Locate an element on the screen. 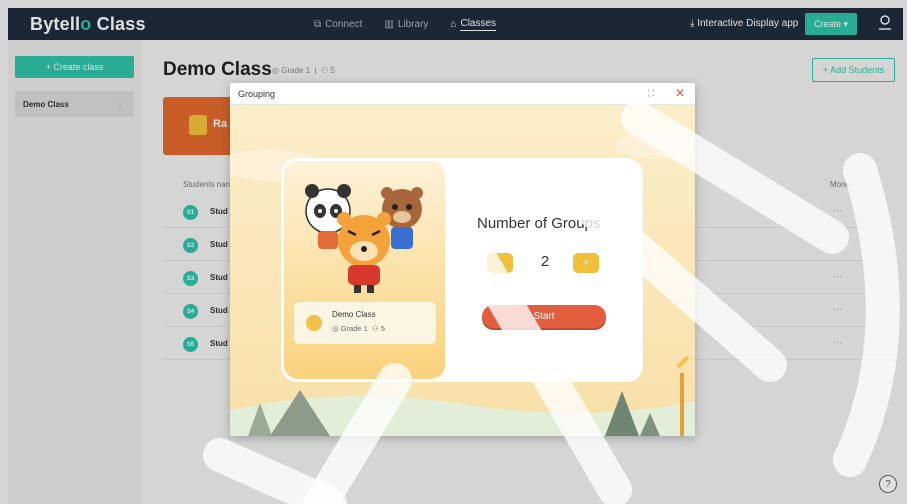  groups-value: 2 is located at coordinates (545, 261).